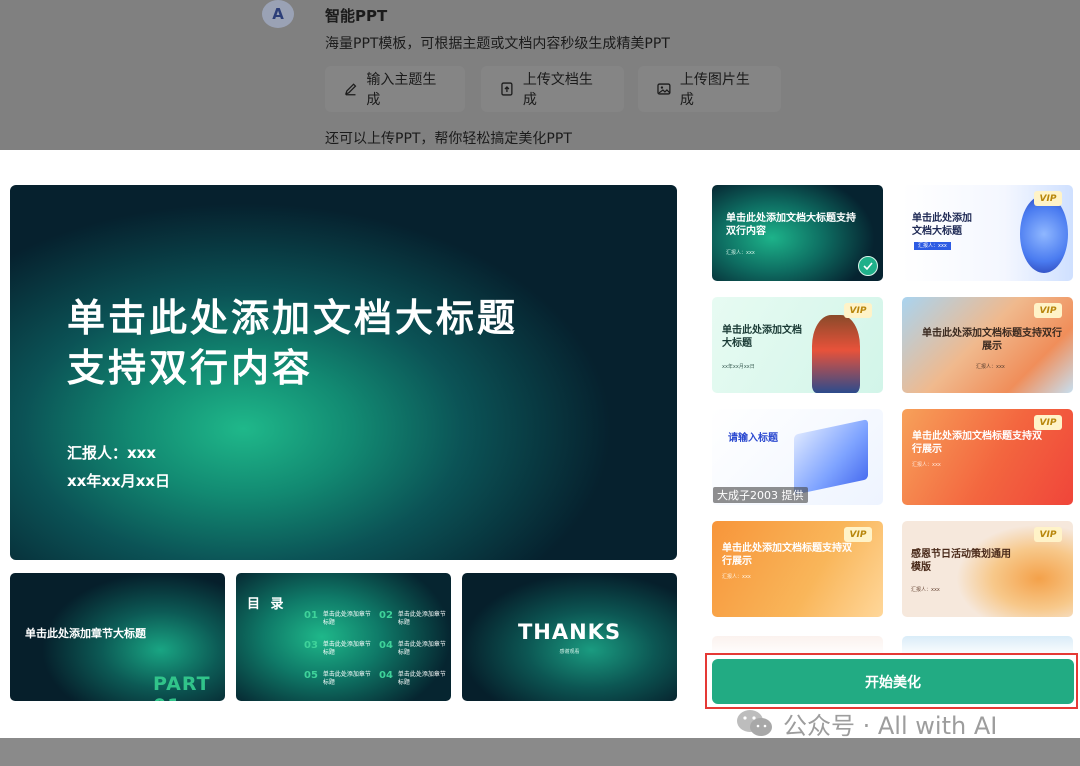  I want to click on thumb-thanks-title: THANKS, so click(569, 632).